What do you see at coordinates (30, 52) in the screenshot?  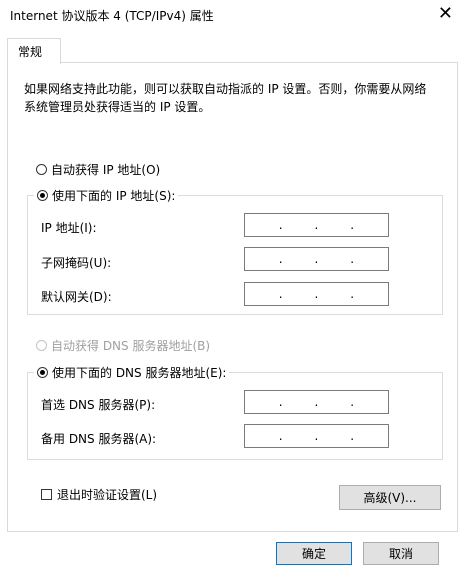 I see `tab-general-label: 常规` at bounding box center [30, 52].